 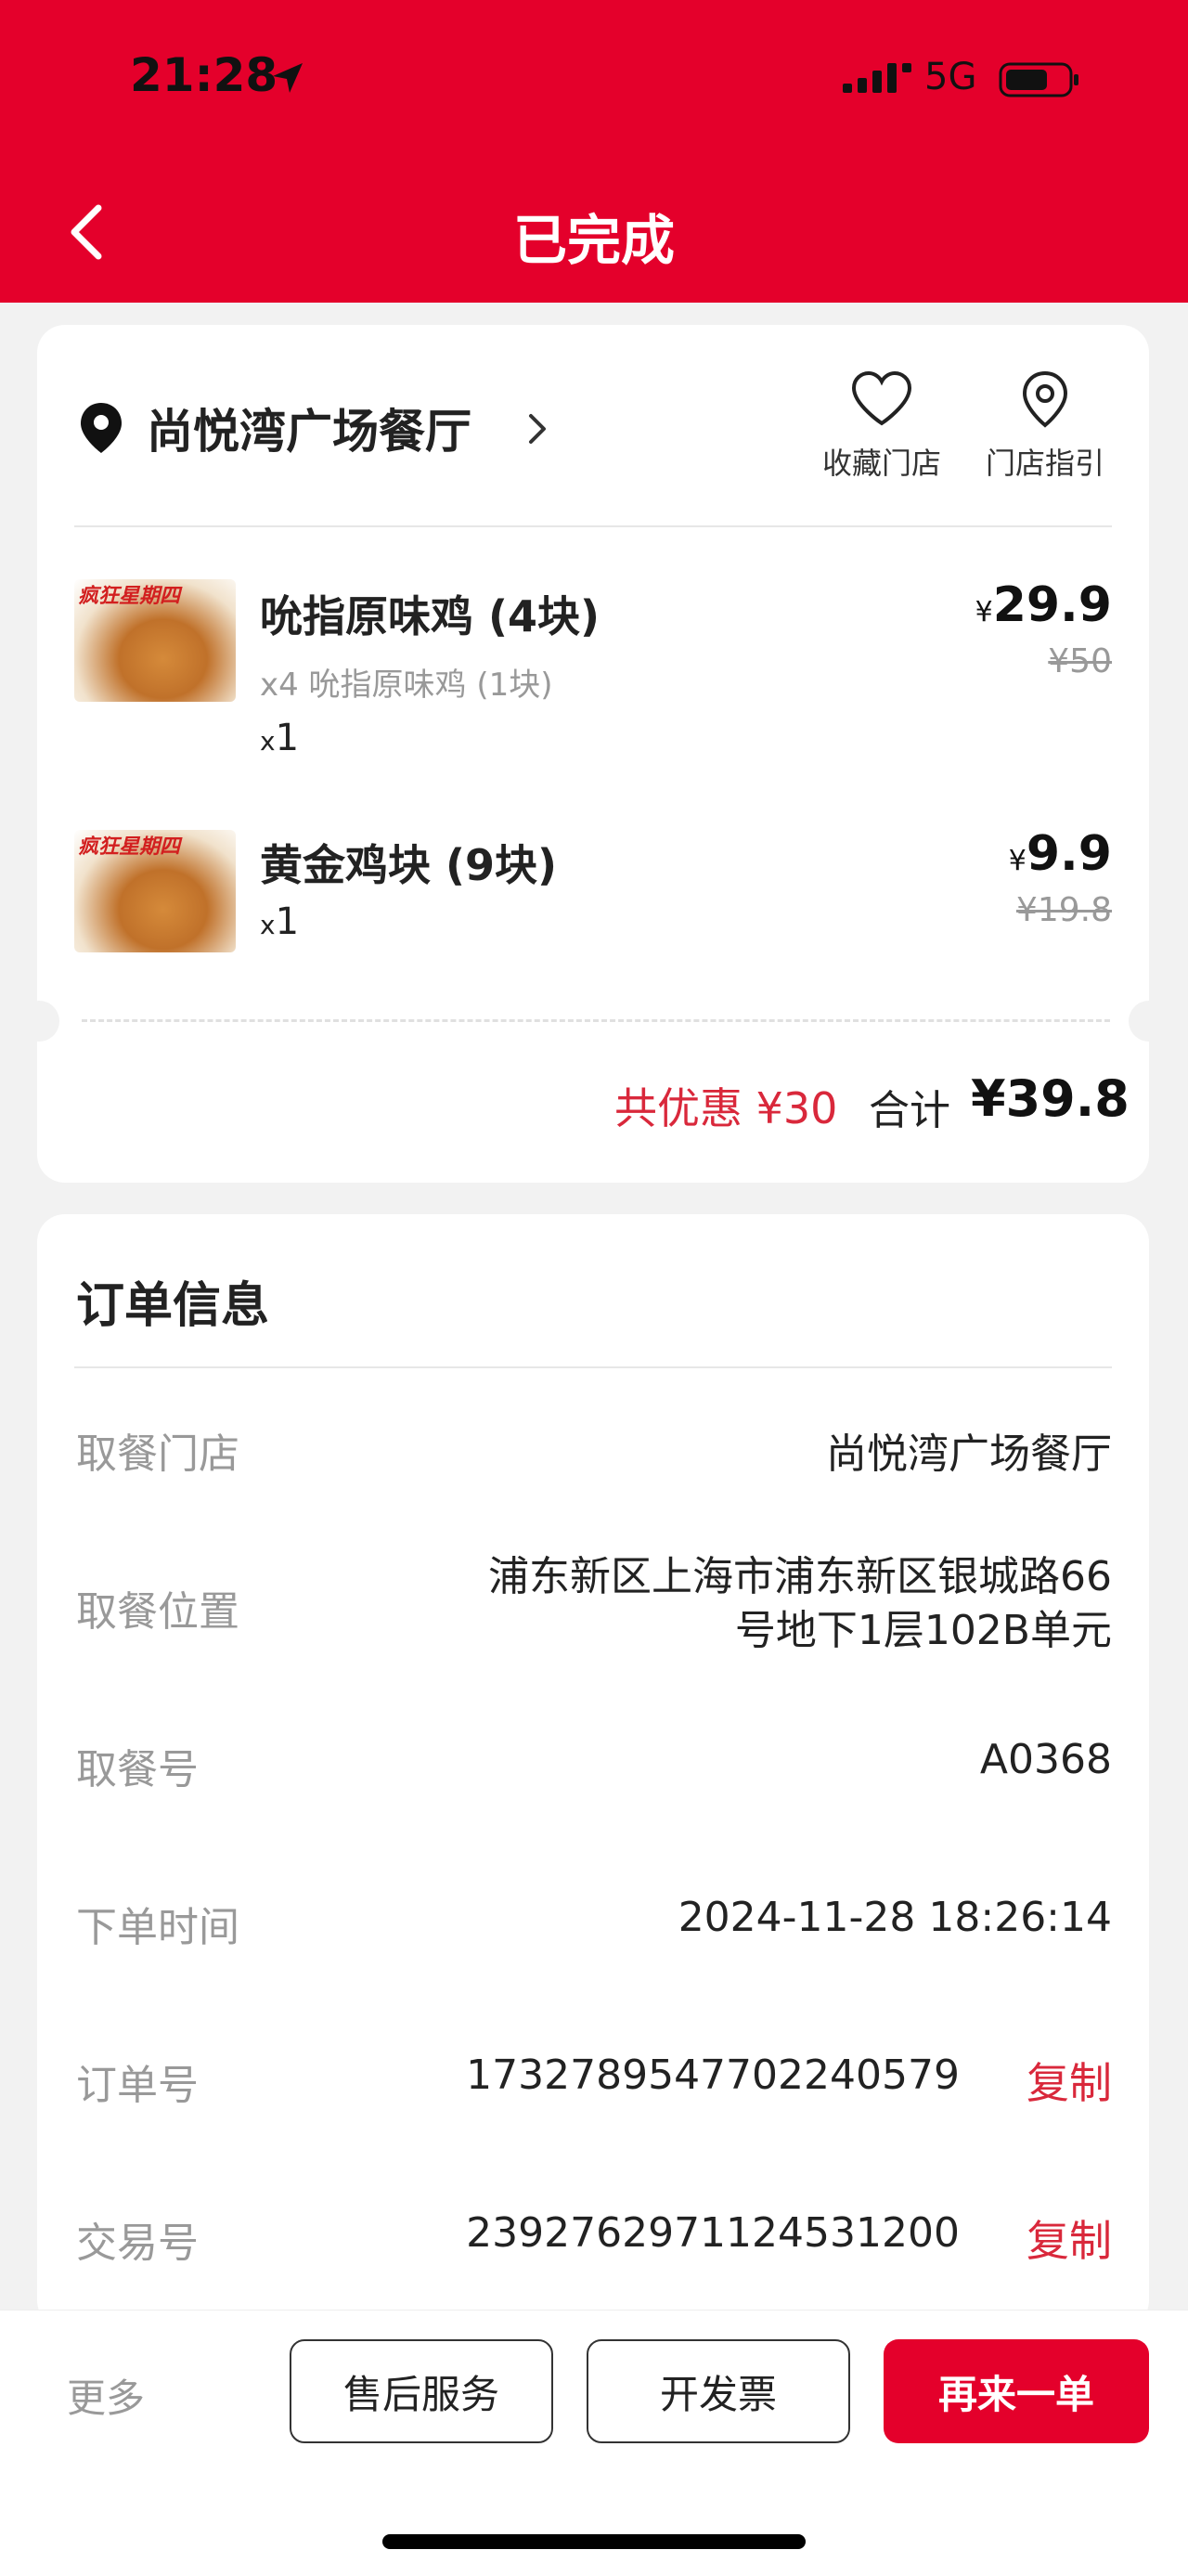 I want to click on transaction-number-value: 2392762971124531200, so click(x=713, y=2233).